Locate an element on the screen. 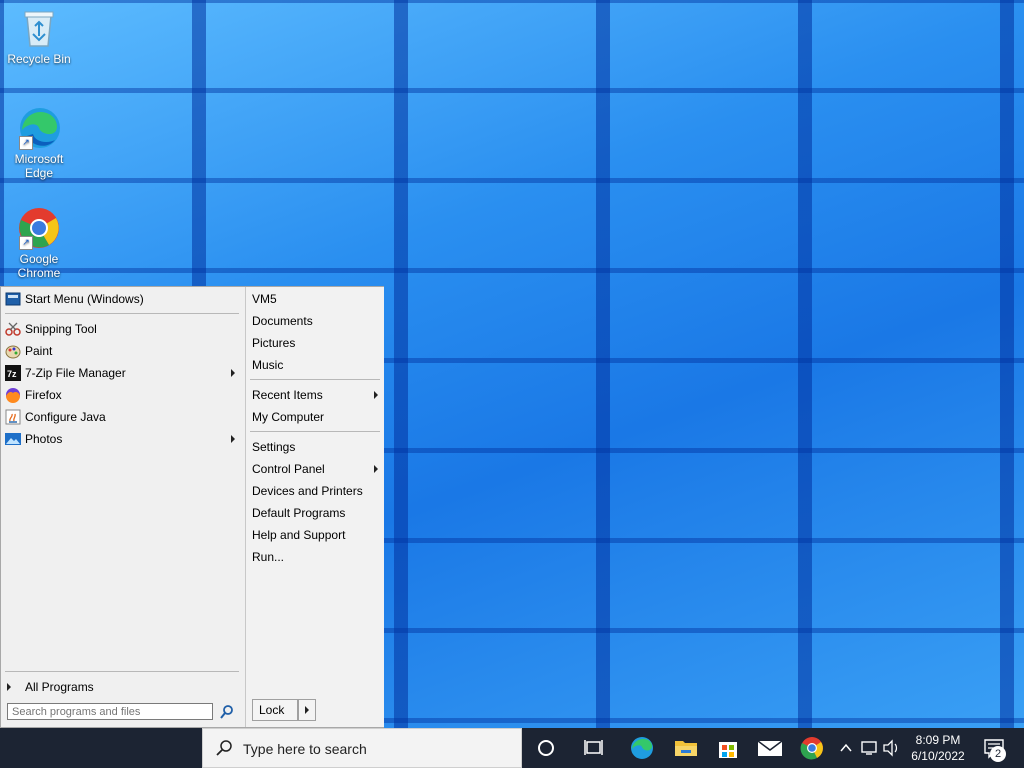  chevron-up-icon is located at coordinates (846, 747).